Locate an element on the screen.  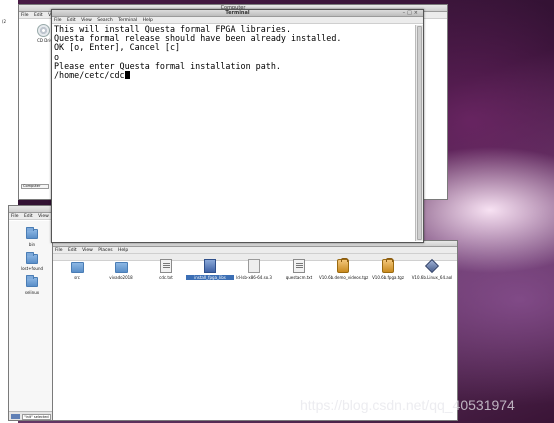
status-bar: "init" selected is located at coordinates (32, 415).